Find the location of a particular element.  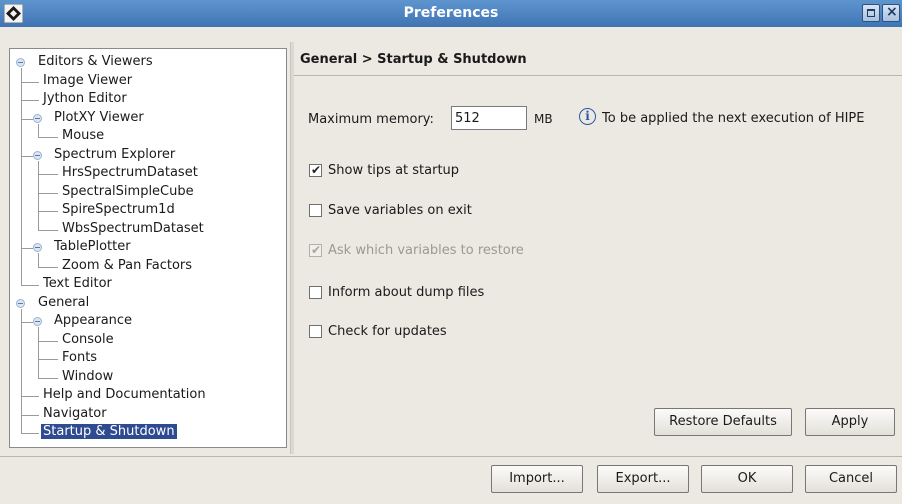

tree-node-wbsspectrumdataset: WbsSpectrumDataset is located at coordinates (133, 229).